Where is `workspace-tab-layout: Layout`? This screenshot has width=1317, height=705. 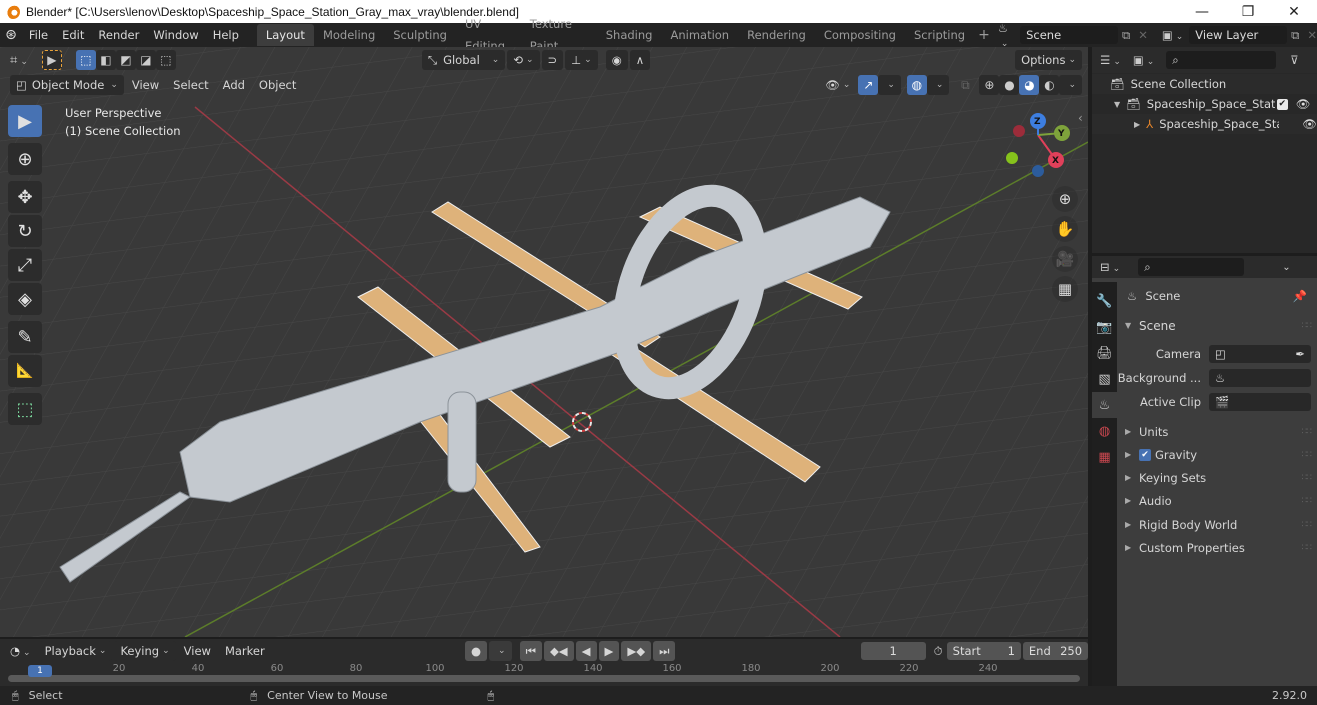
workspace-tab-layout: Layout is located at coordinates (285, 35).